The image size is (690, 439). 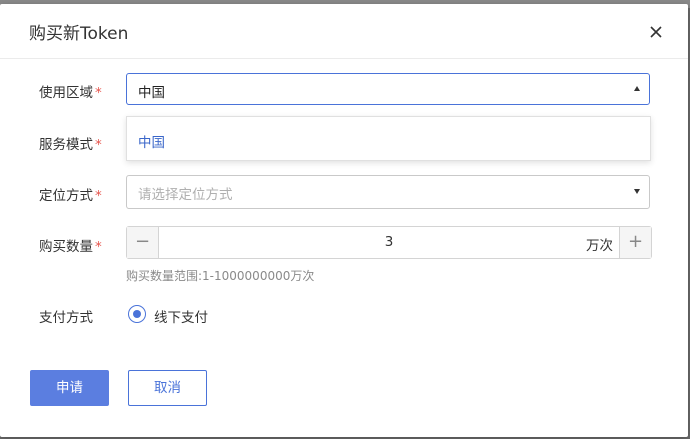 What do you see at coordinates (388, 138) in the screenshot?
I see `region-dropdown-menu: 中国` at bounding box center [388, 138].